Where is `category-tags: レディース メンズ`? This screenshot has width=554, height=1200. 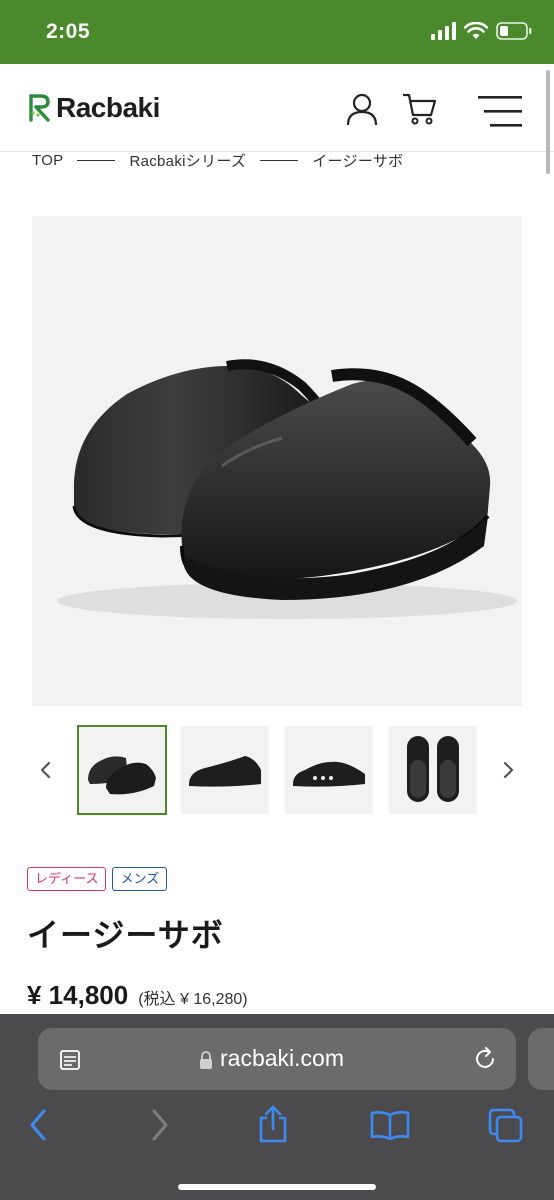 category-tags: レディース メンズ is located at coordinates (97, 879).